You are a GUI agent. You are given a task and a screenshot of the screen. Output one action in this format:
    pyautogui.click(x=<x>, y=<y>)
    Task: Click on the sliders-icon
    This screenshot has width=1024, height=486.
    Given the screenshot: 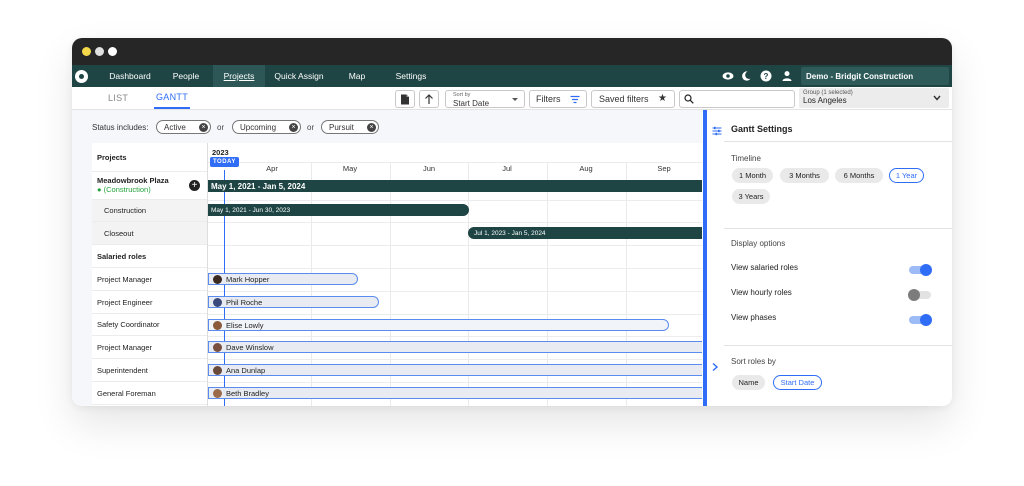 What is the action you would take?
    pyautogui.click(x=717, y=131)
    